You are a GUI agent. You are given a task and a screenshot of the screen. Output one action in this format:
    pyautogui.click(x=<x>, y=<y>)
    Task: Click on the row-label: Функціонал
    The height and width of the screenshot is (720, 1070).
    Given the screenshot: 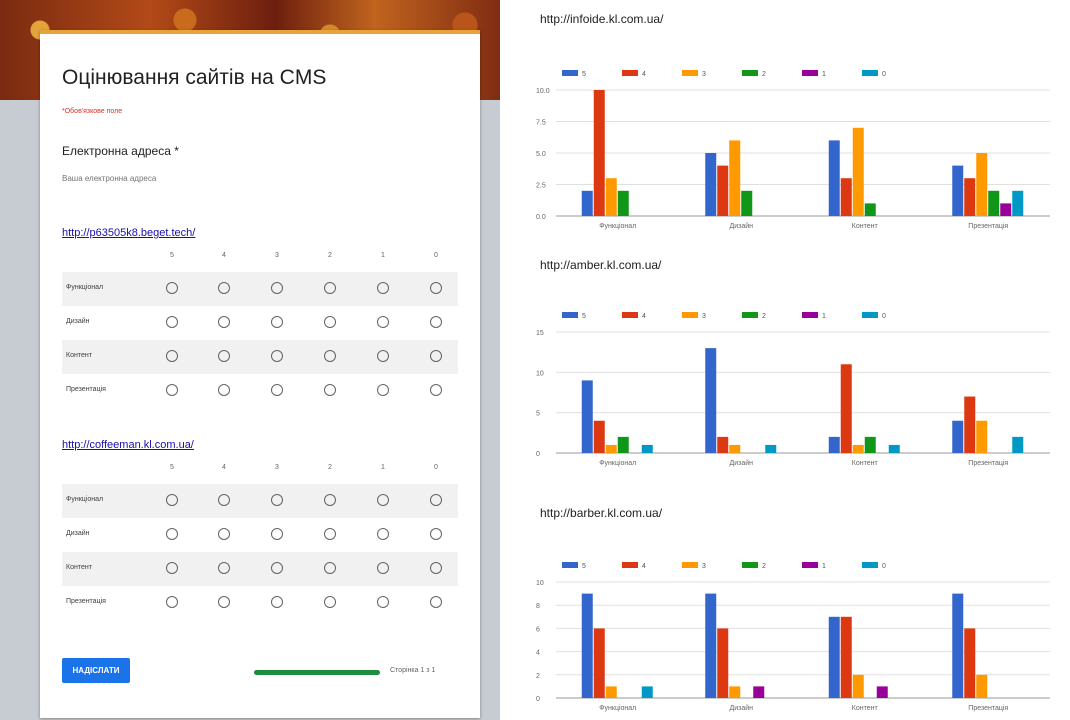 What is the action you would take?
    pyautogui.click(x=85, y=499)
    